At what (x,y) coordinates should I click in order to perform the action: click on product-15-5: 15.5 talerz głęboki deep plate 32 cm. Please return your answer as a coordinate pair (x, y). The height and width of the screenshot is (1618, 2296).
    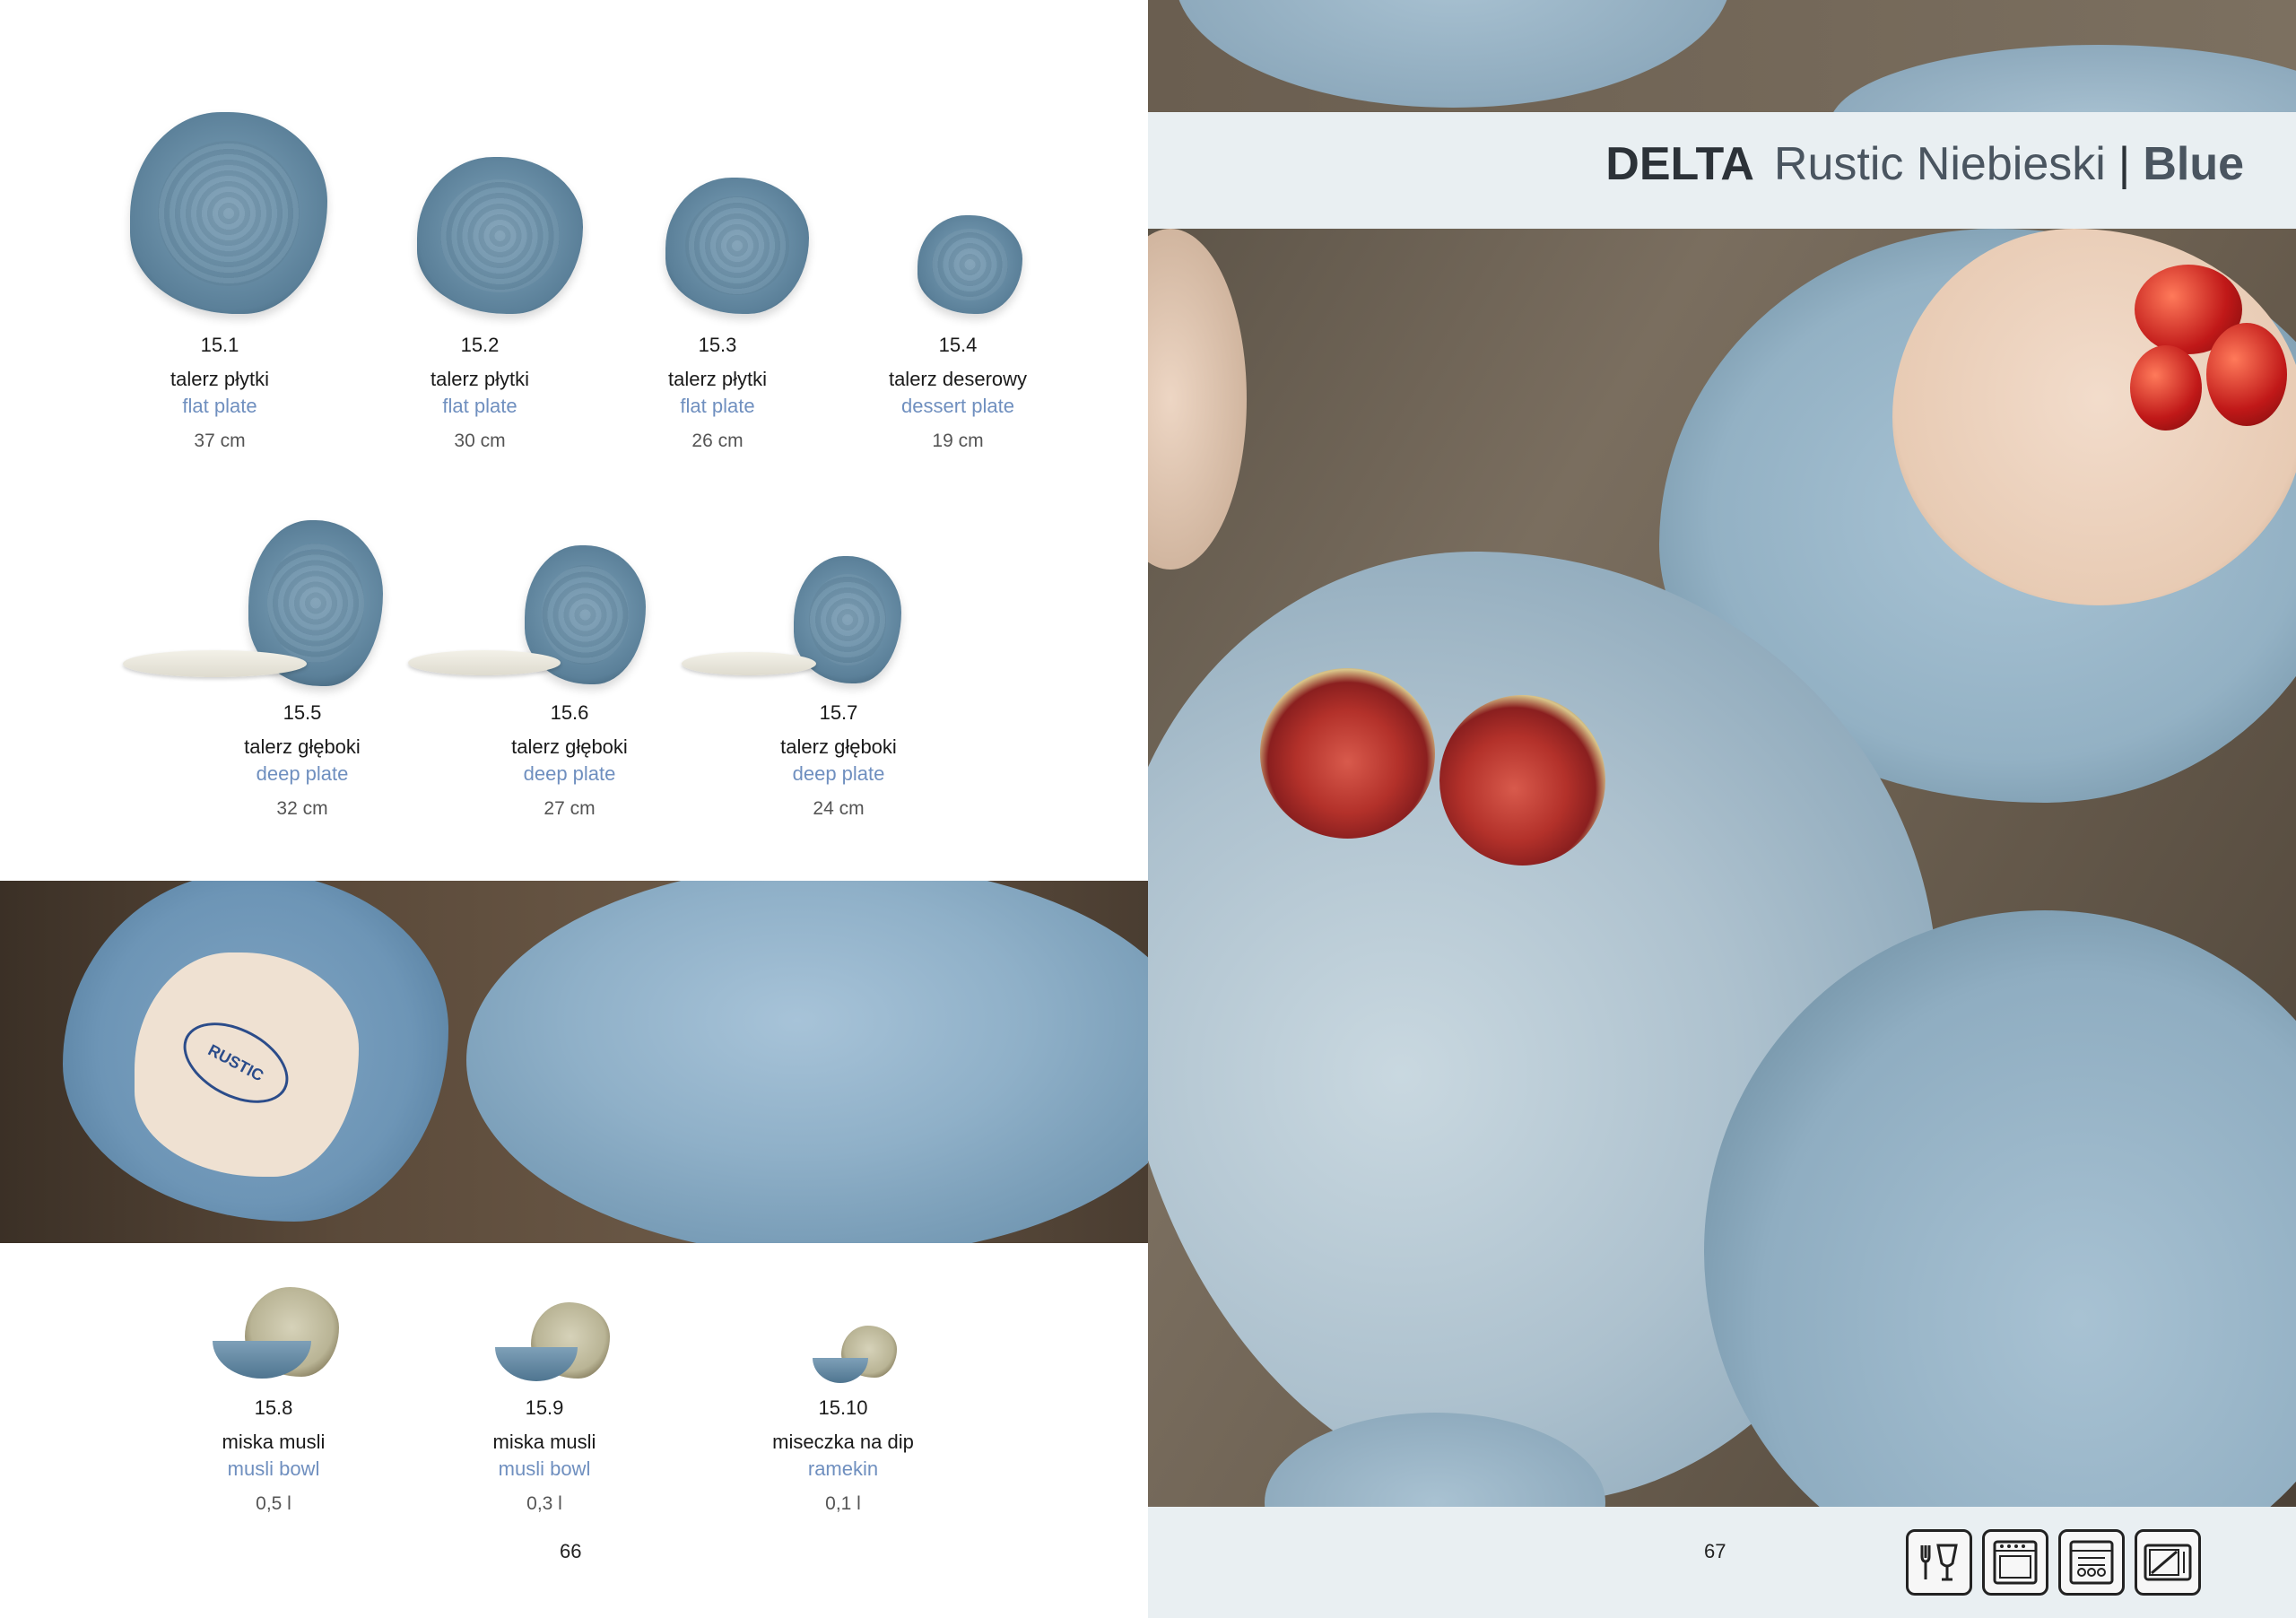
    Looking at the image, I should click on (271, 665).